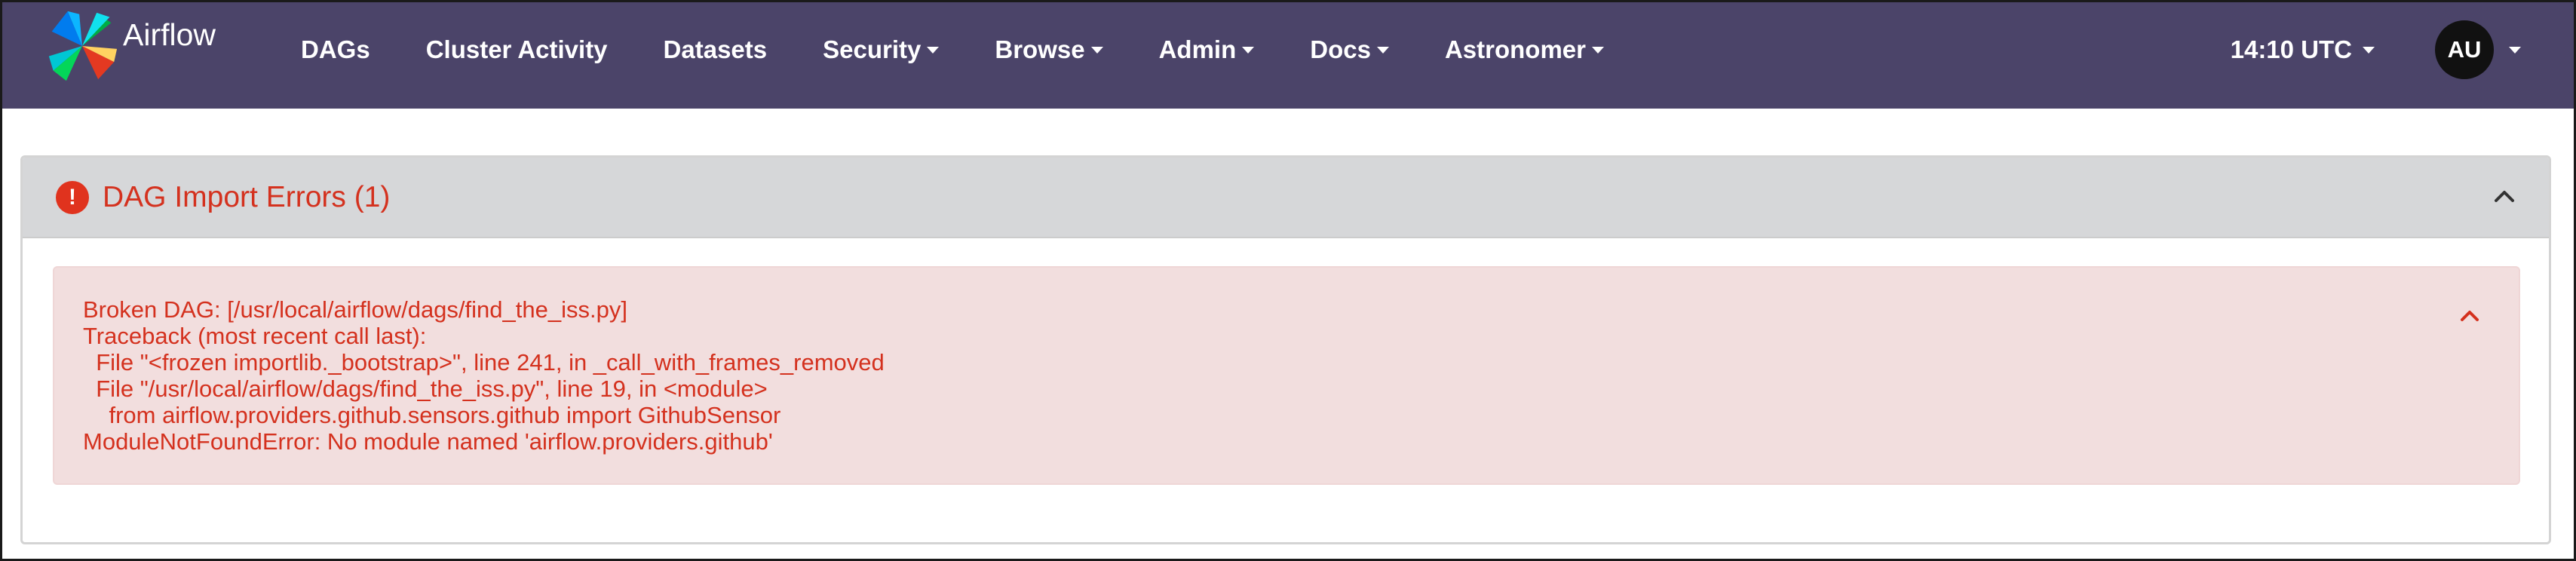 This screenshot has width=2576, height=561. Describe the element at coordinates (1515, 49) in the screenshot. I see `nav-astronomer-label: Astronomer` at that location.